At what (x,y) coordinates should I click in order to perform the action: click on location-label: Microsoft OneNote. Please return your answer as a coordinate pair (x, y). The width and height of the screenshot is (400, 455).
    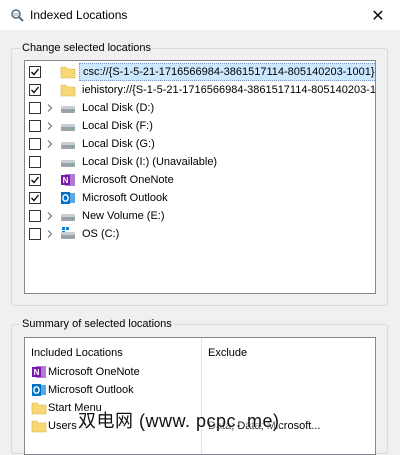
    Looking at the image, I should click on (128, 180).